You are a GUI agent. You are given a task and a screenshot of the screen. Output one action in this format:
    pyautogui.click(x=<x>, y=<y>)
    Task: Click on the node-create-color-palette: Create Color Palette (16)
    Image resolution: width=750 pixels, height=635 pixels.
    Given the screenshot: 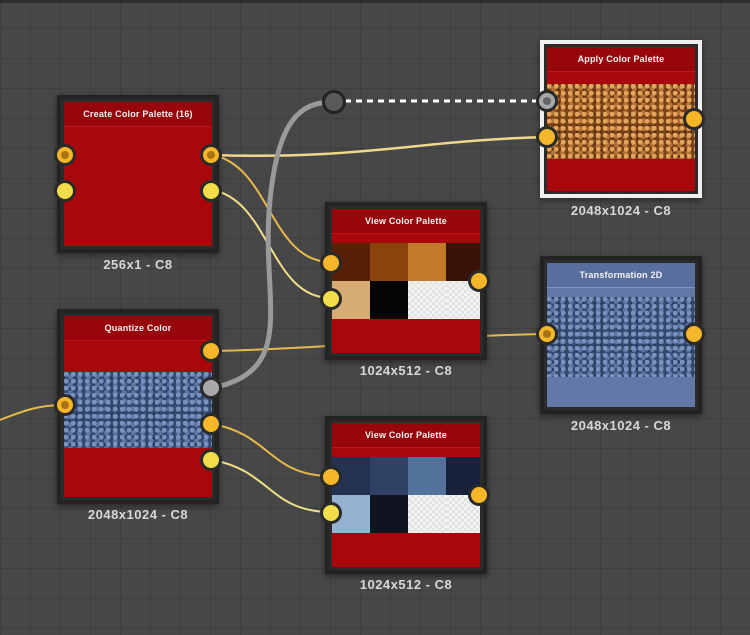 What is the action you would take?
    pyautogui.click(x=138, y=174)
    